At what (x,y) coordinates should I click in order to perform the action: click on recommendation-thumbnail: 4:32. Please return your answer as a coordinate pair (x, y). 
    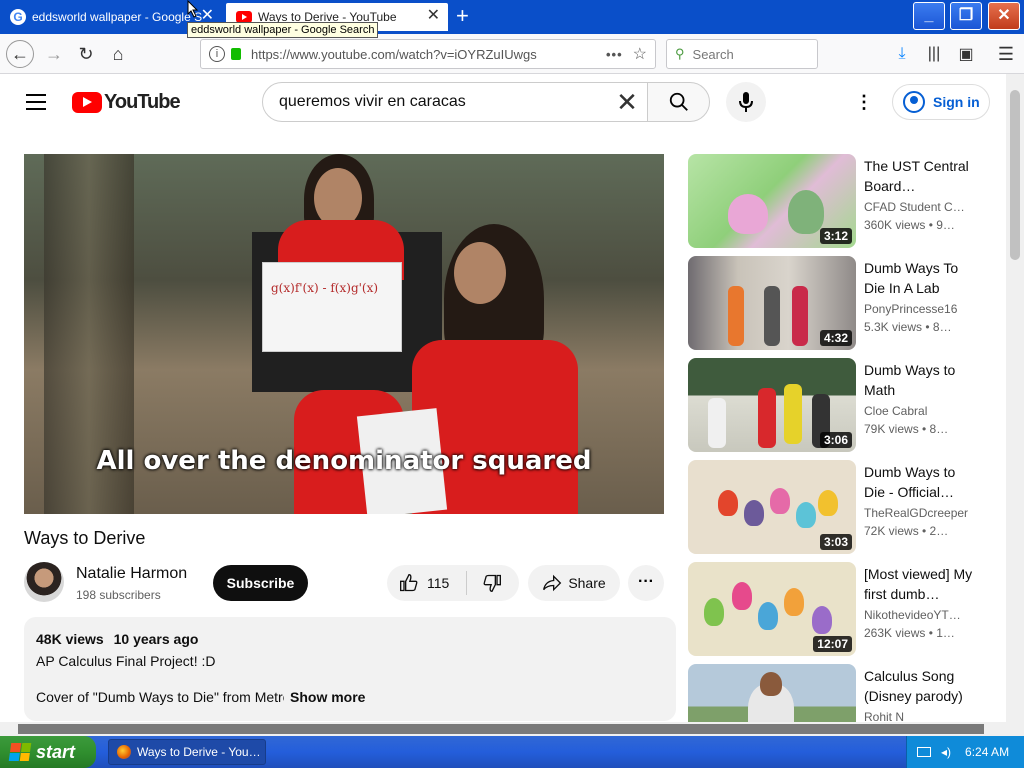
    Looking at the image, I should click on (772, 303).